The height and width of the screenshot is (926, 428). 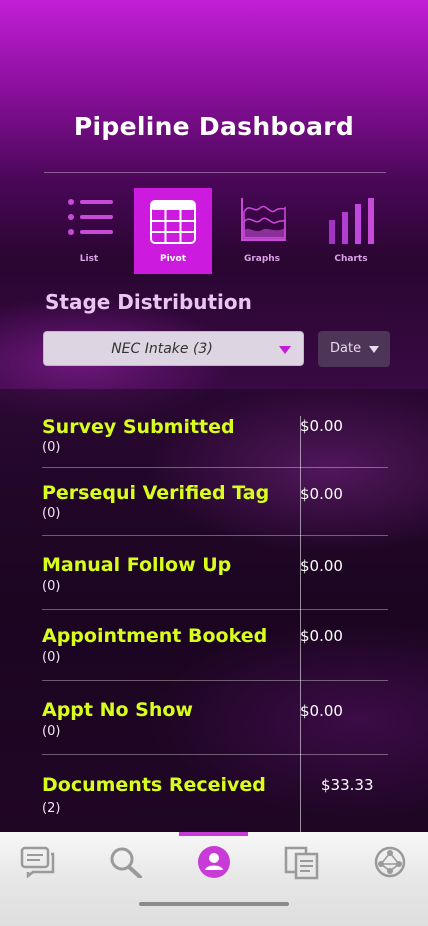 I want to click on tab-documents, so click(x=302, y=863).